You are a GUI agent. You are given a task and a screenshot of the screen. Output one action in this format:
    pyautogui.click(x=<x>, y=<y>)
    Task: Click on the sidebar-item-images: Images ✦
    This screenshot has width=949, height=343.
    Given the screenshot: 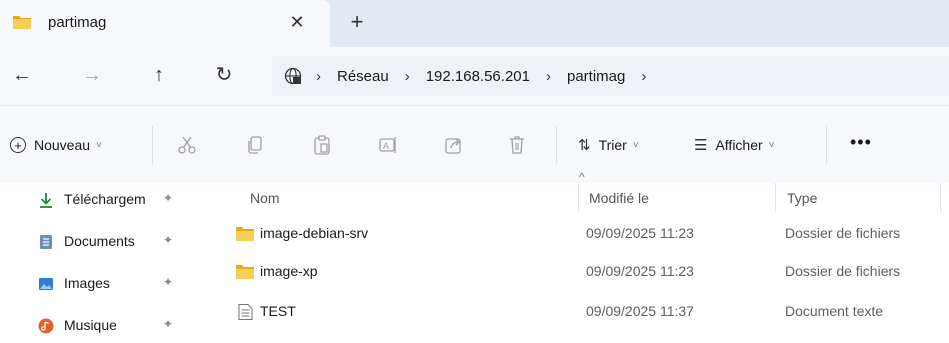 What is the action you would take?
    pyautogui.click(x=102, y=284)
    